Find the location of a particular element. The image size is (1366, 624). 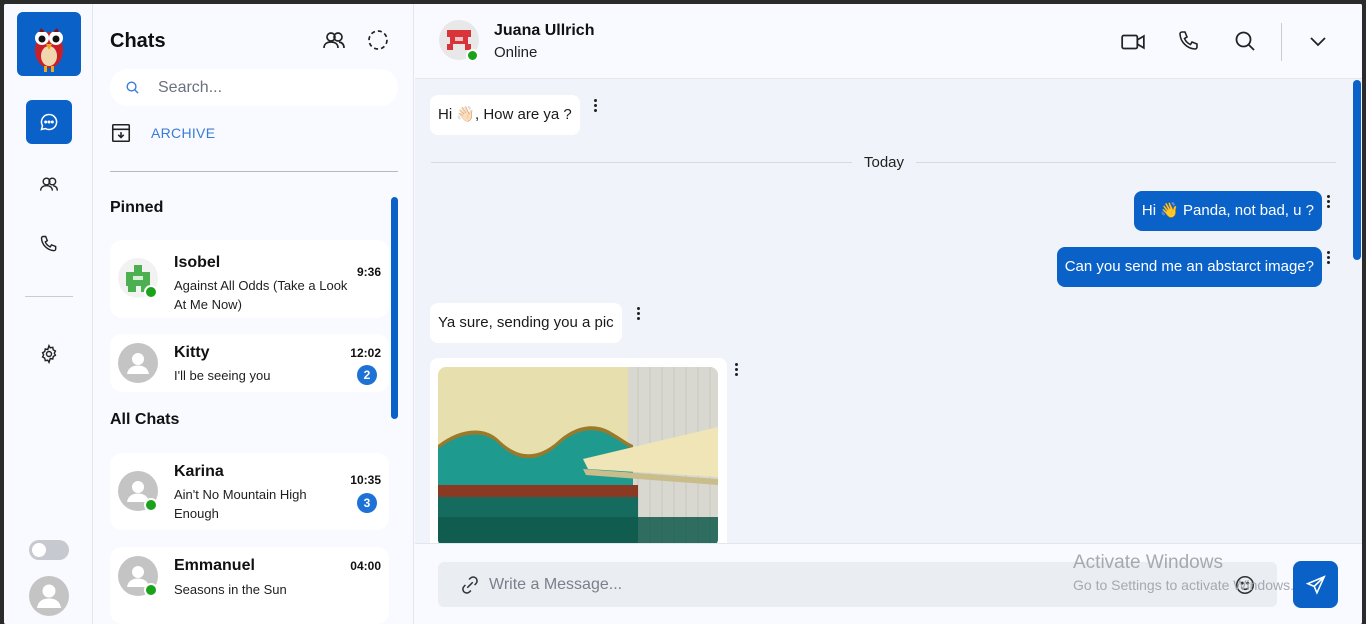

chats-scrollbar is located at coordinates (394, 308).